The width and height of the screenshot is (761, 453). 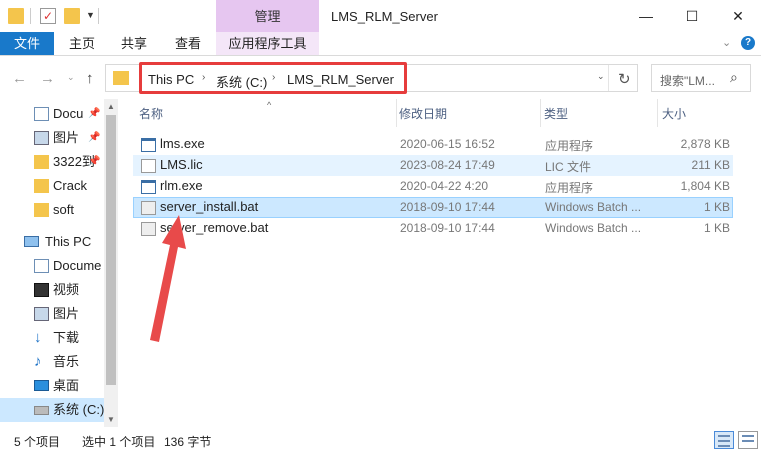 What do you see at coordinates (19, 78) in the screenshot?
I see `back-arrow-icon: ←` at bounding box center [19, 78].